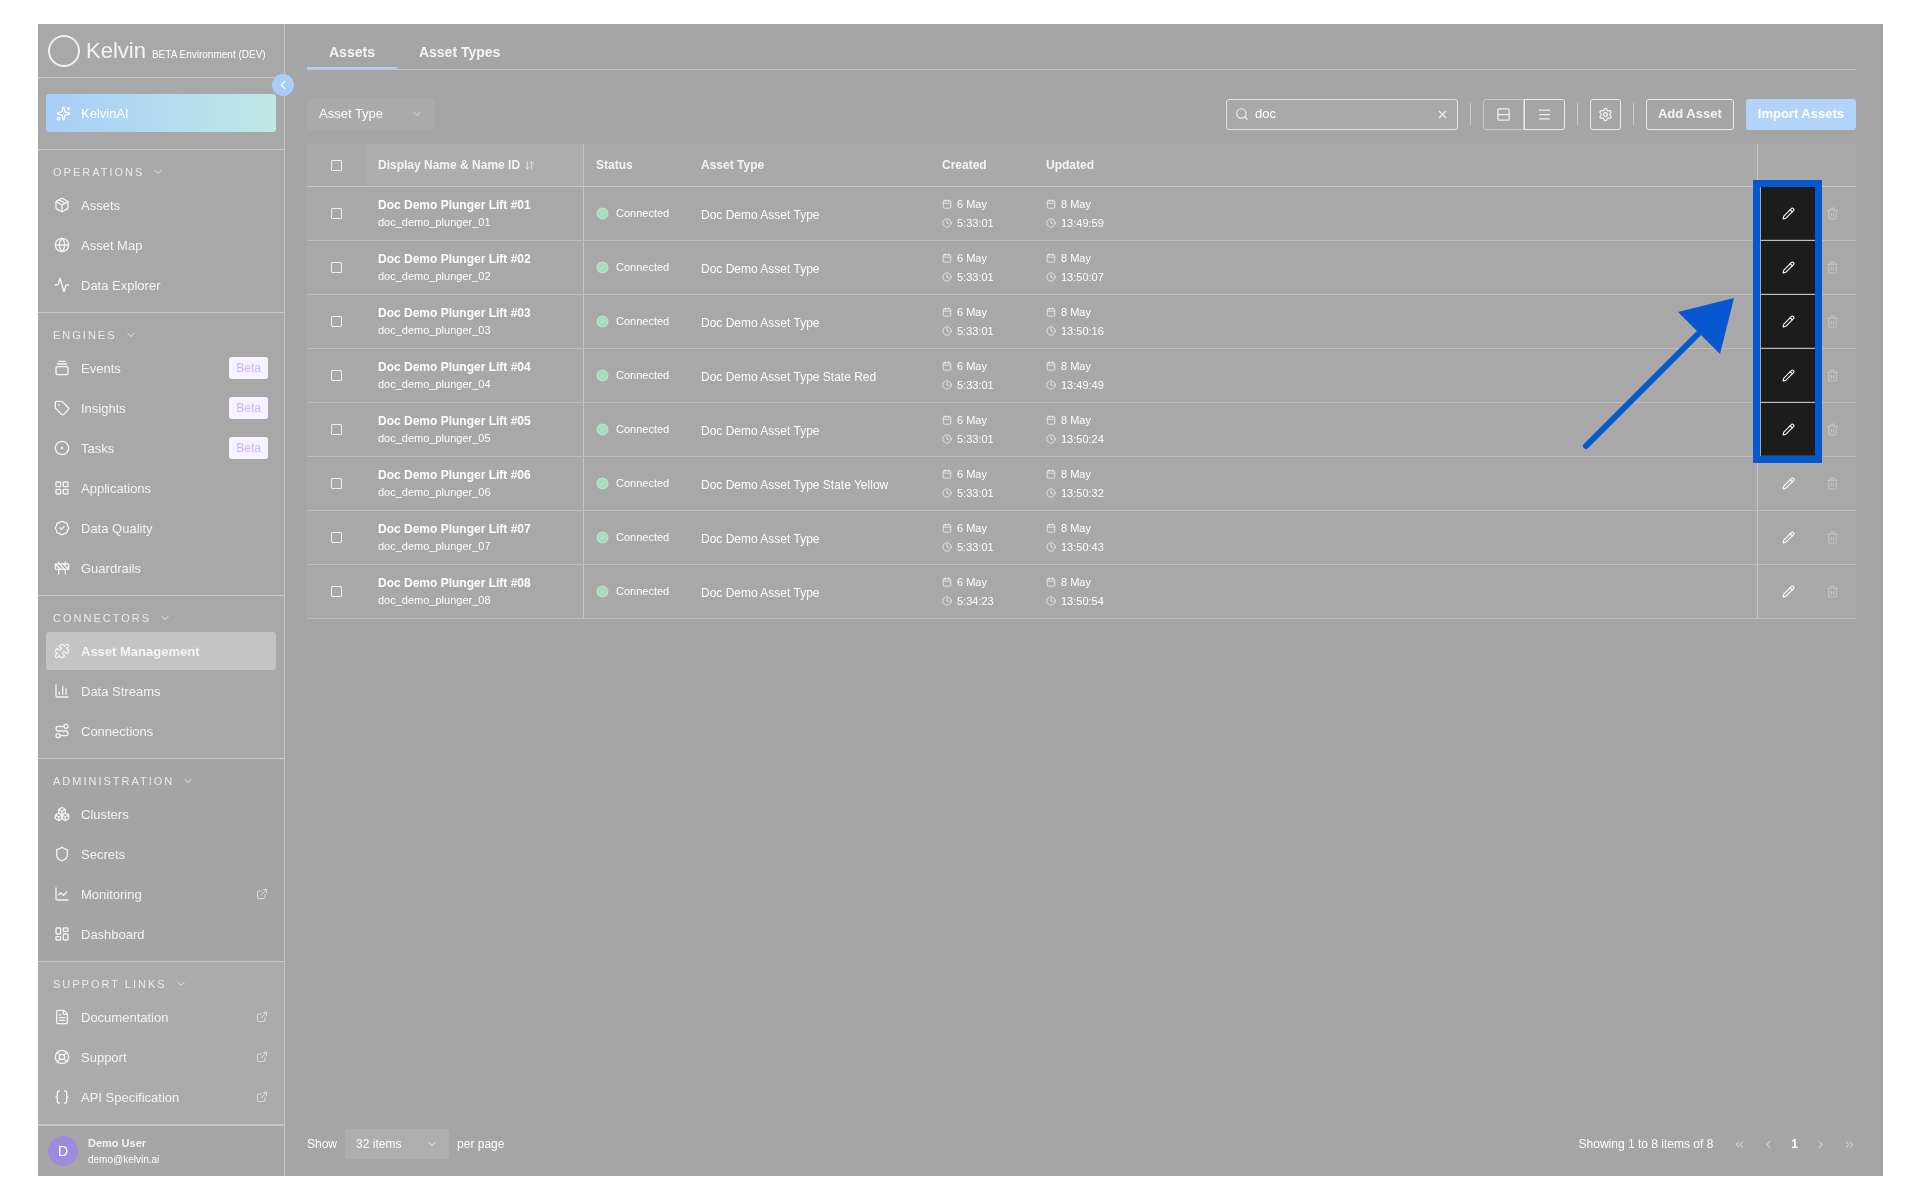  Describe the element at coordinates (455, 314) in the screenshot. I see `asset-name: Doc Demo Plunger Lift #03` at that location.